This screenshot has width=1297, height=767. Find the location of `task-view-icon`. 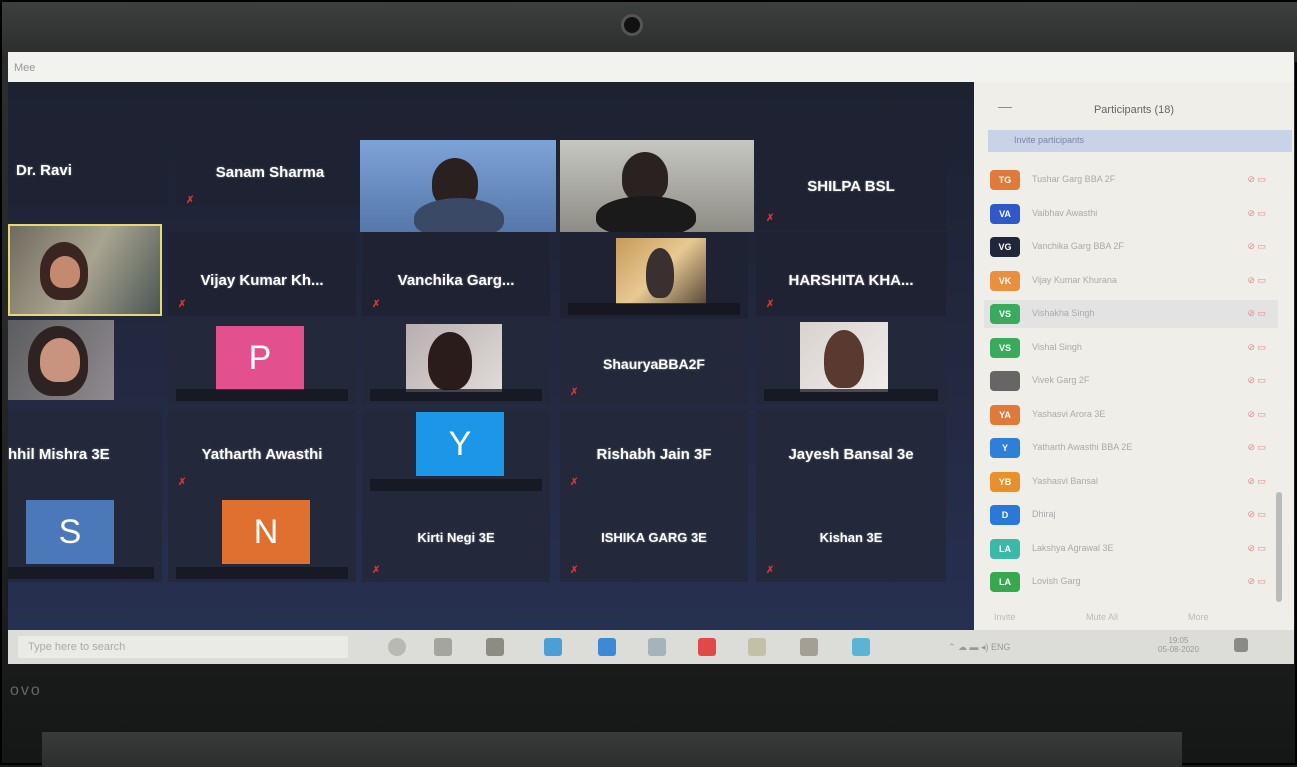

task-view-icon is located at coordinates (443, 647).